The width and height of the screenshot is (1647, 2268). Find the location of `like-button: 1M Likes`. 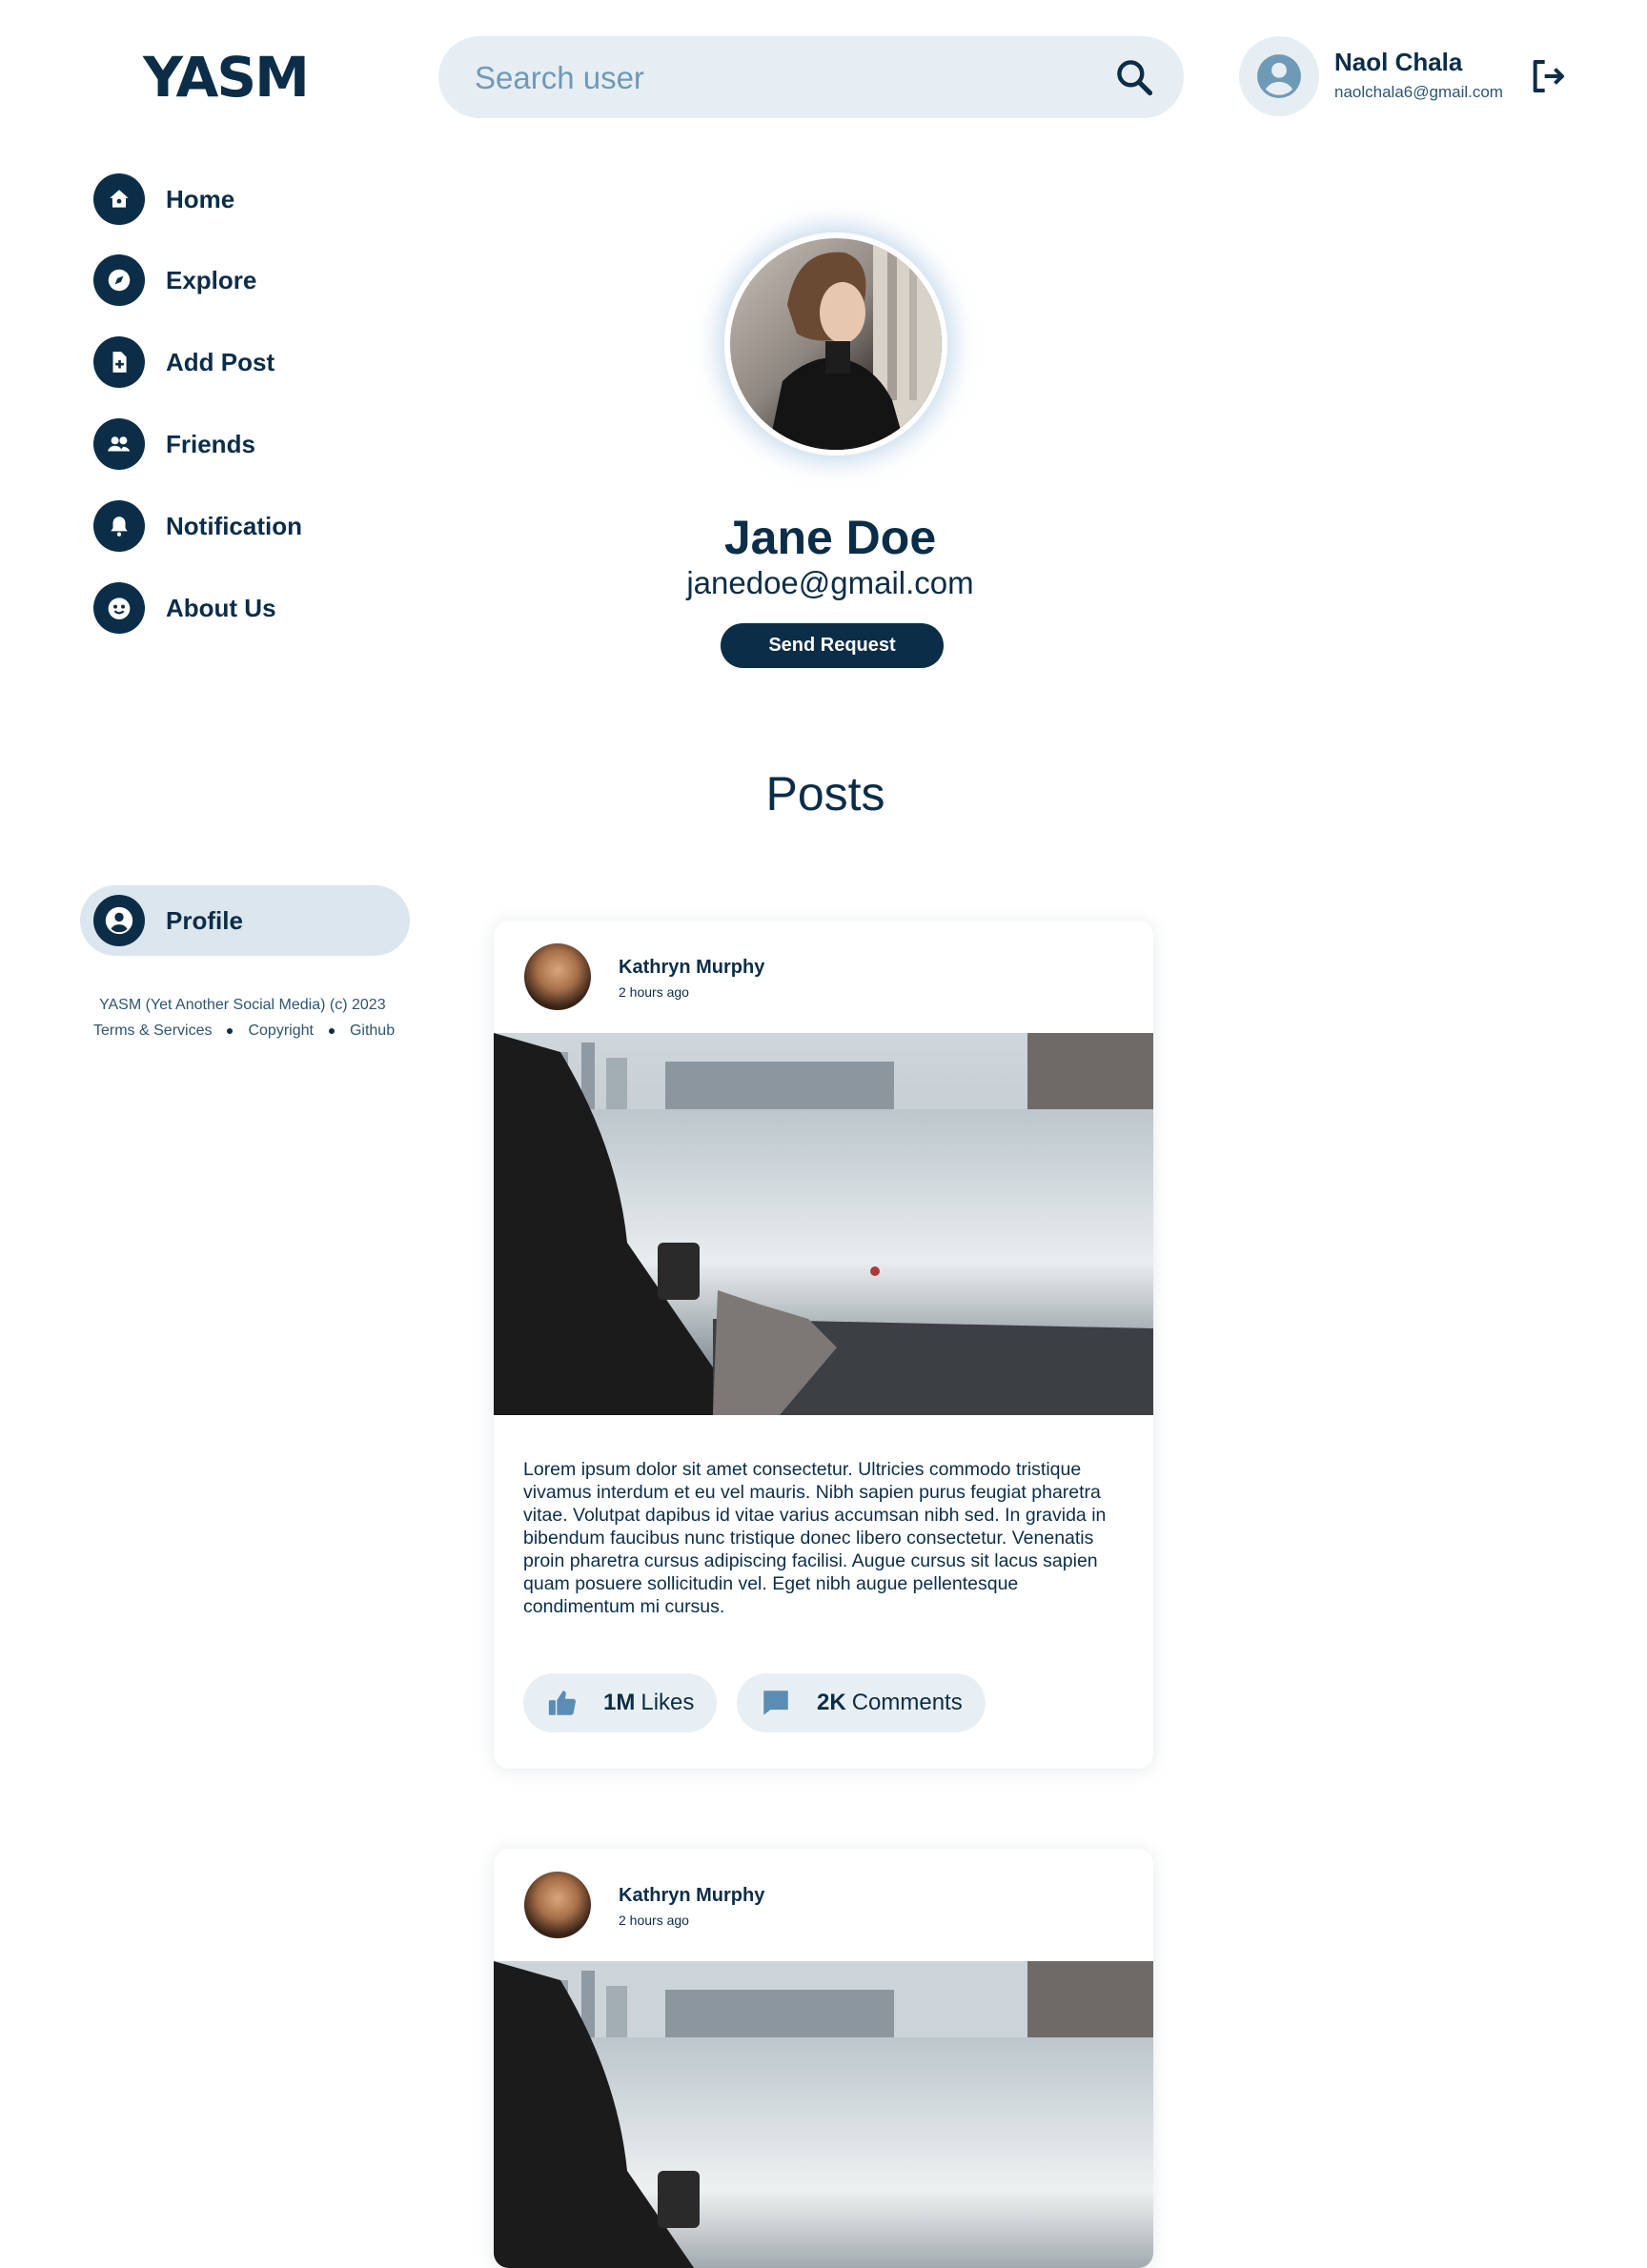

like-button: 1M Likes is located at coordinates (620, 1702).